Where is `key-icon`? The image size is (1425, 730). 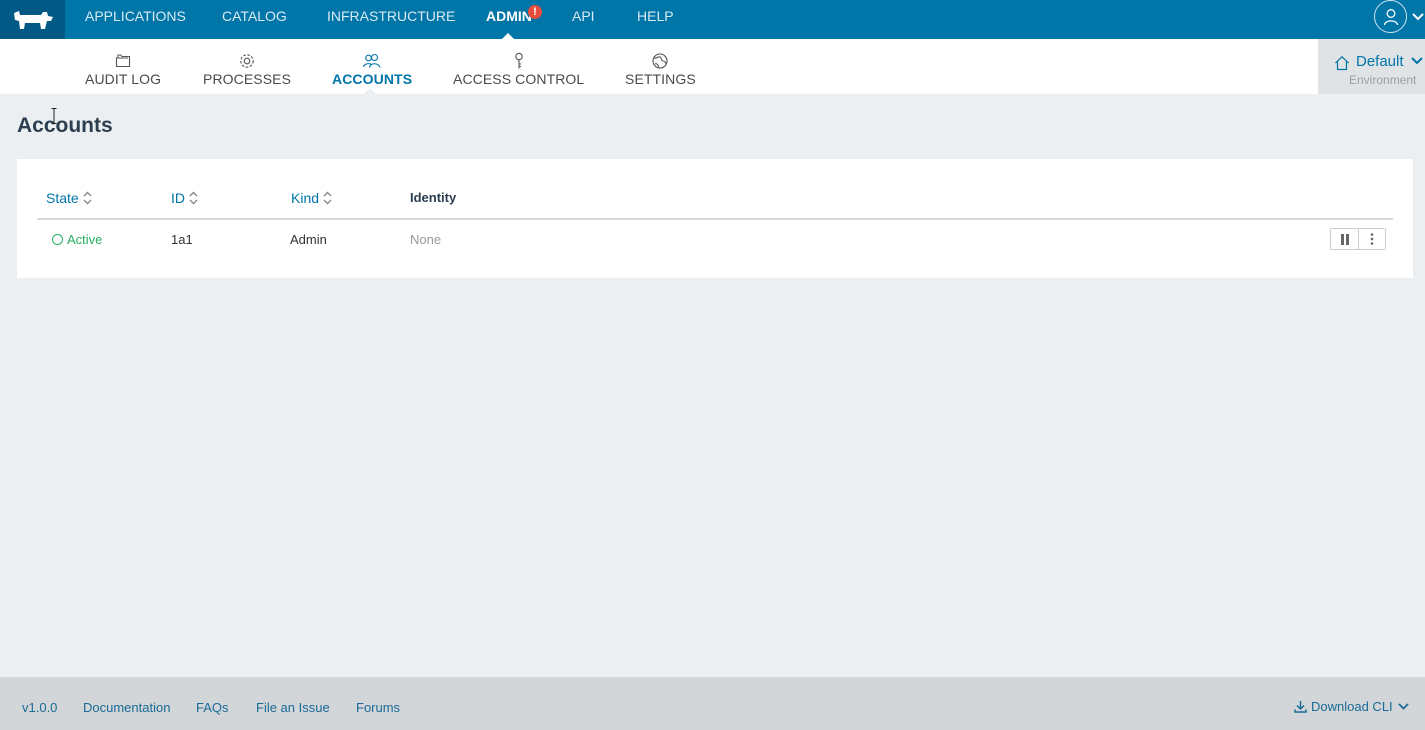 key-icon is located at coordinates (519, 61).